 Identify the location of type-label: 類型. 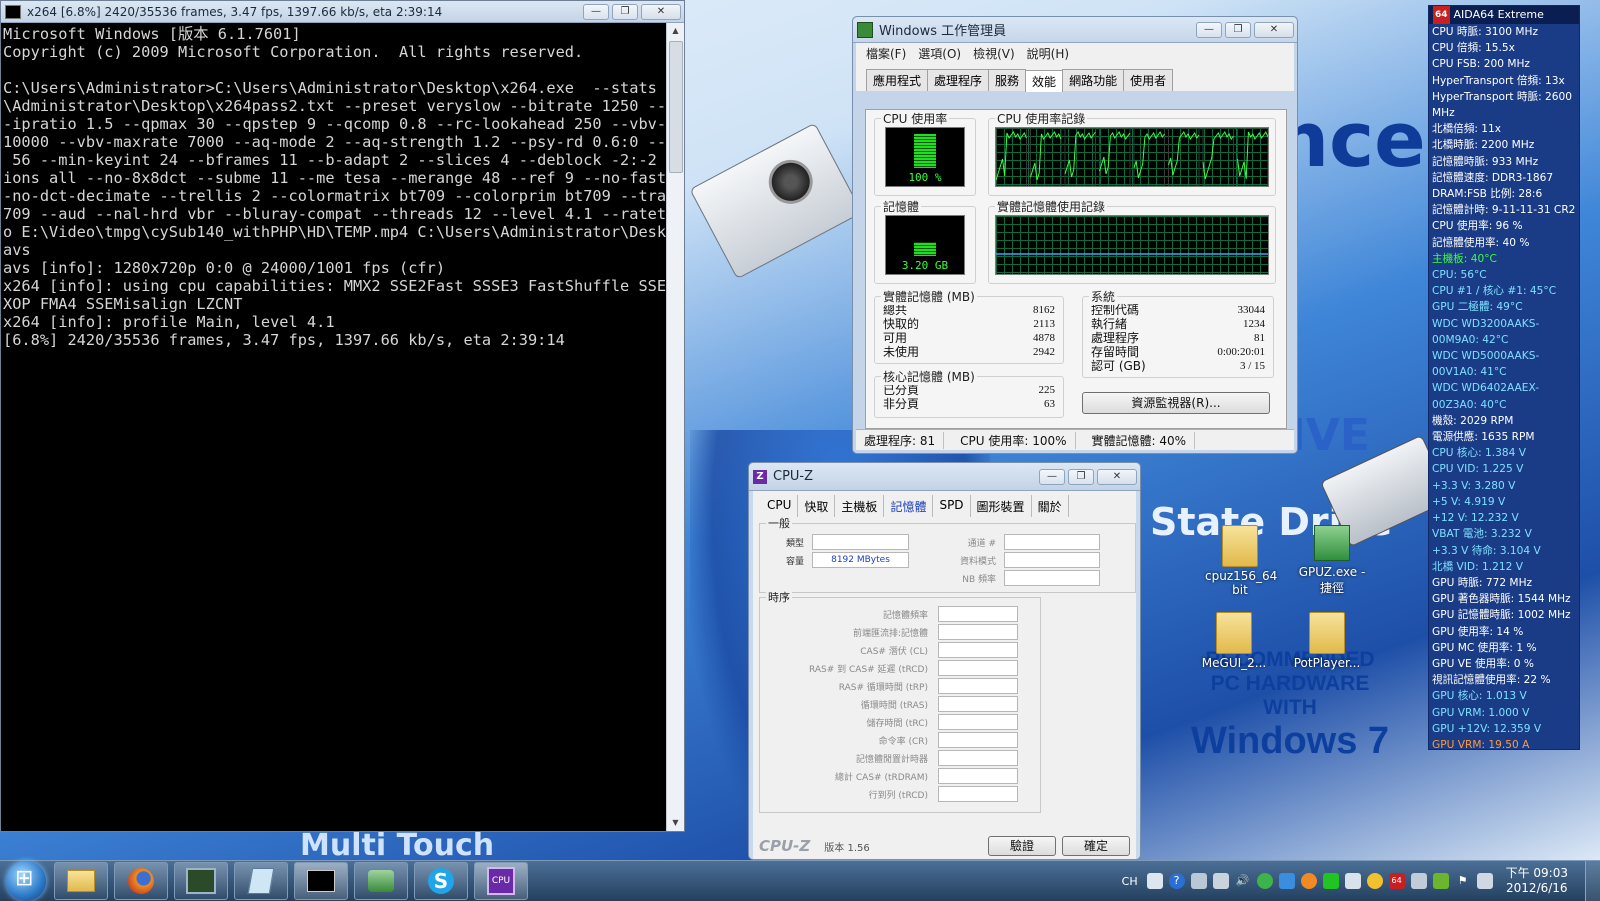
(794, 544).